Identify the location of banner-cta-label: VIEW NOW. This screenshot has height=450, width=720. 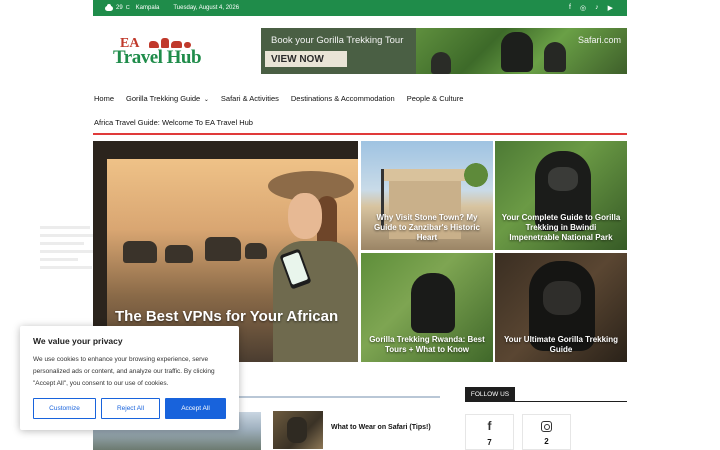
(297, 59).